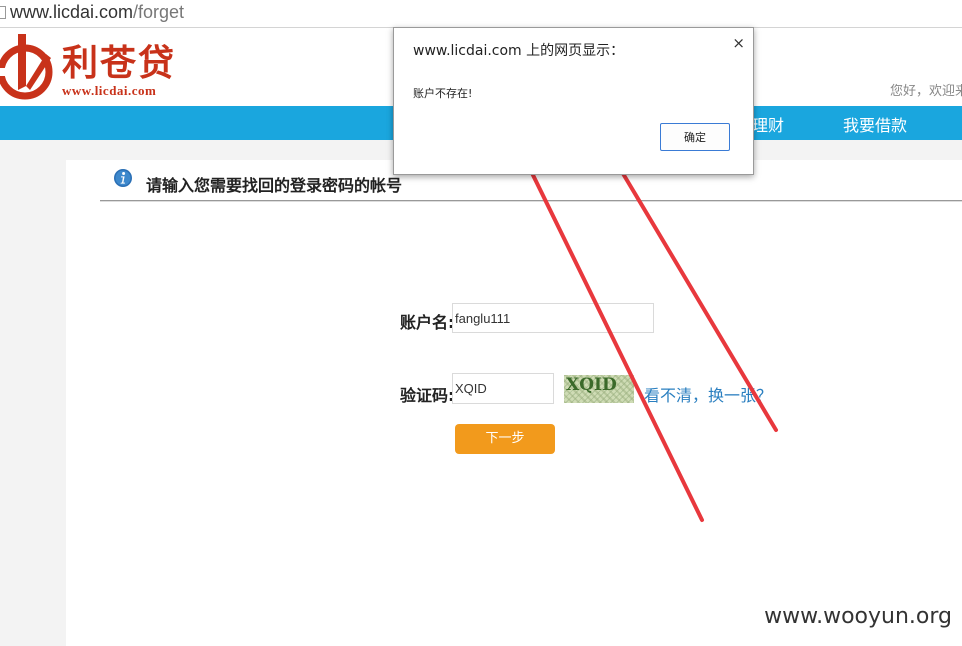  Describe the element at coordinates (503, 388) in the screenshot. I see `captcha-input` at that location.